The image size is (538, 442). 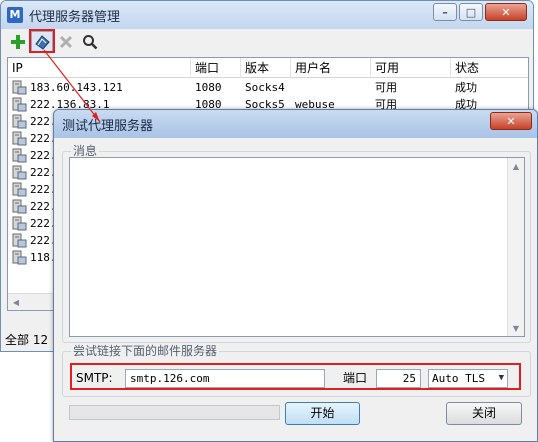 I want to click on app-icon: M, so click(x=15, y=15).